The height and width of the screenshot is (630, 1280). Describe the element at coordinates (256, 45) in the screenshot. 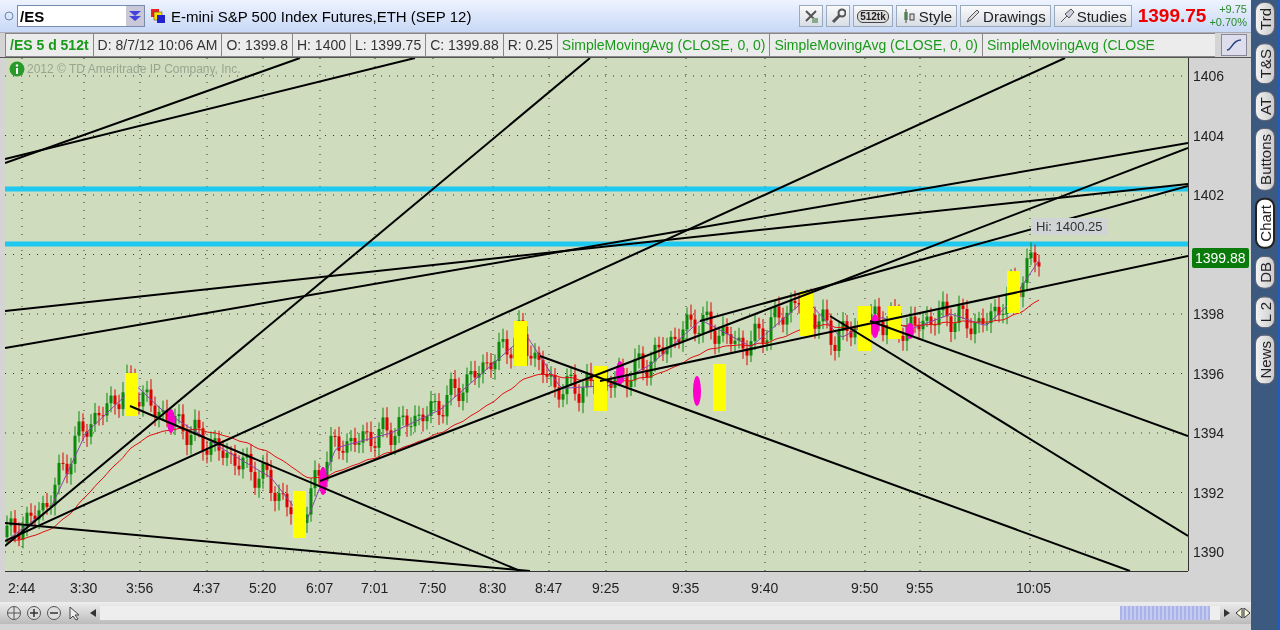

I see `ohlc-value: O: 1399.8` at that location.